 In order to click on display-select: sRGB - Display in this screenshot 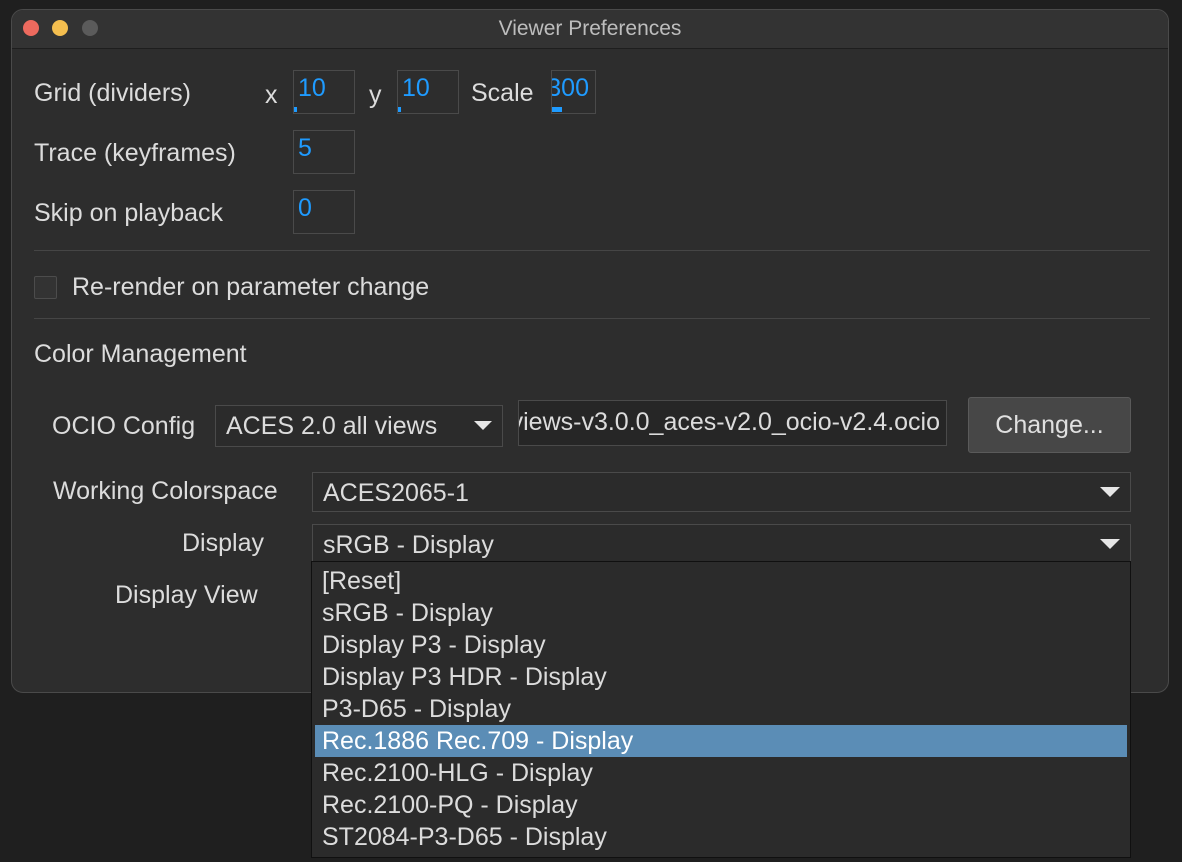, I will do `click(721, 544)`.